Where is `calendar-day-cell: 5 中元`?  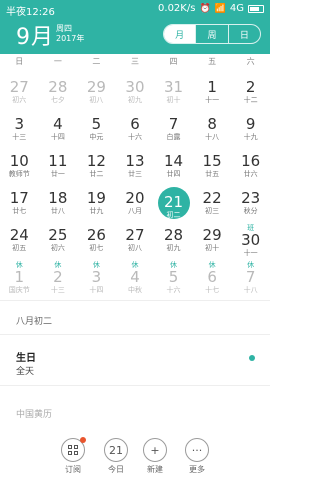
calendar-day-cell: 5 中元 is located at coordinates (96, 131).